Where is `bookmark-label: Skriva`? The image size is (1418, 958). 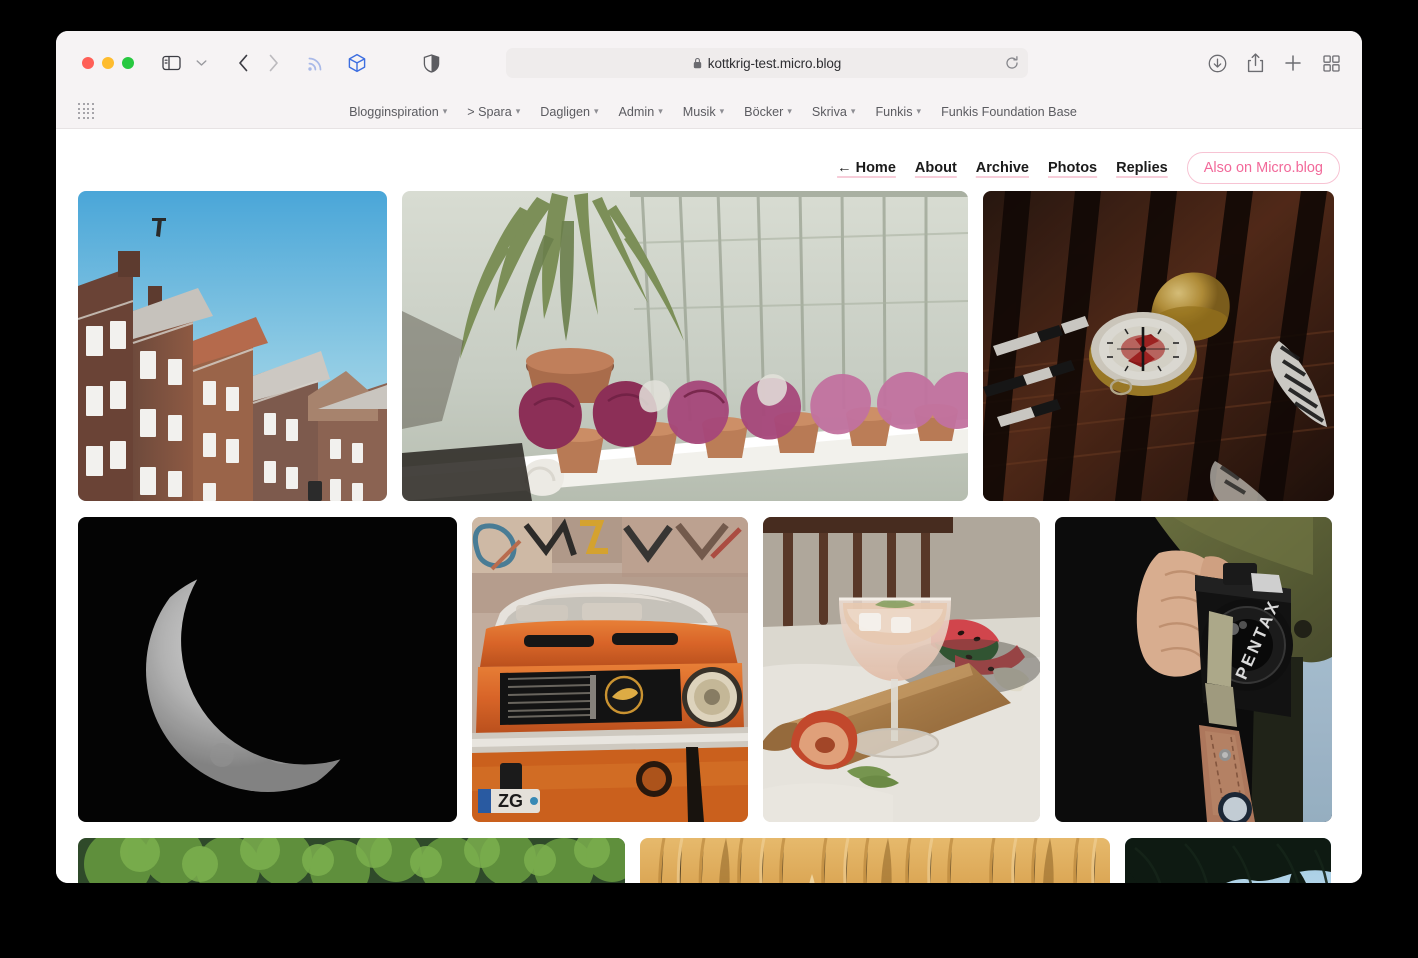 bookmark-label: Skriva is located at coordinates (829, 111).